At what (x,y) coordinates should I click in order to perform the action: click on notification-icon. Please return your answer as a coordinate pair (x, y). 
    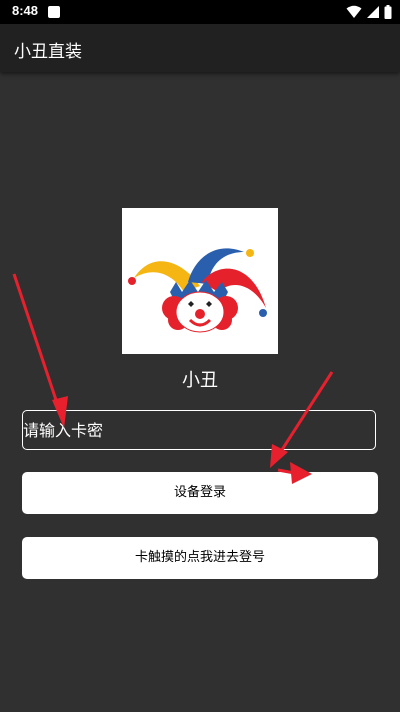
    Looking at the image, I should click on (54, 12).